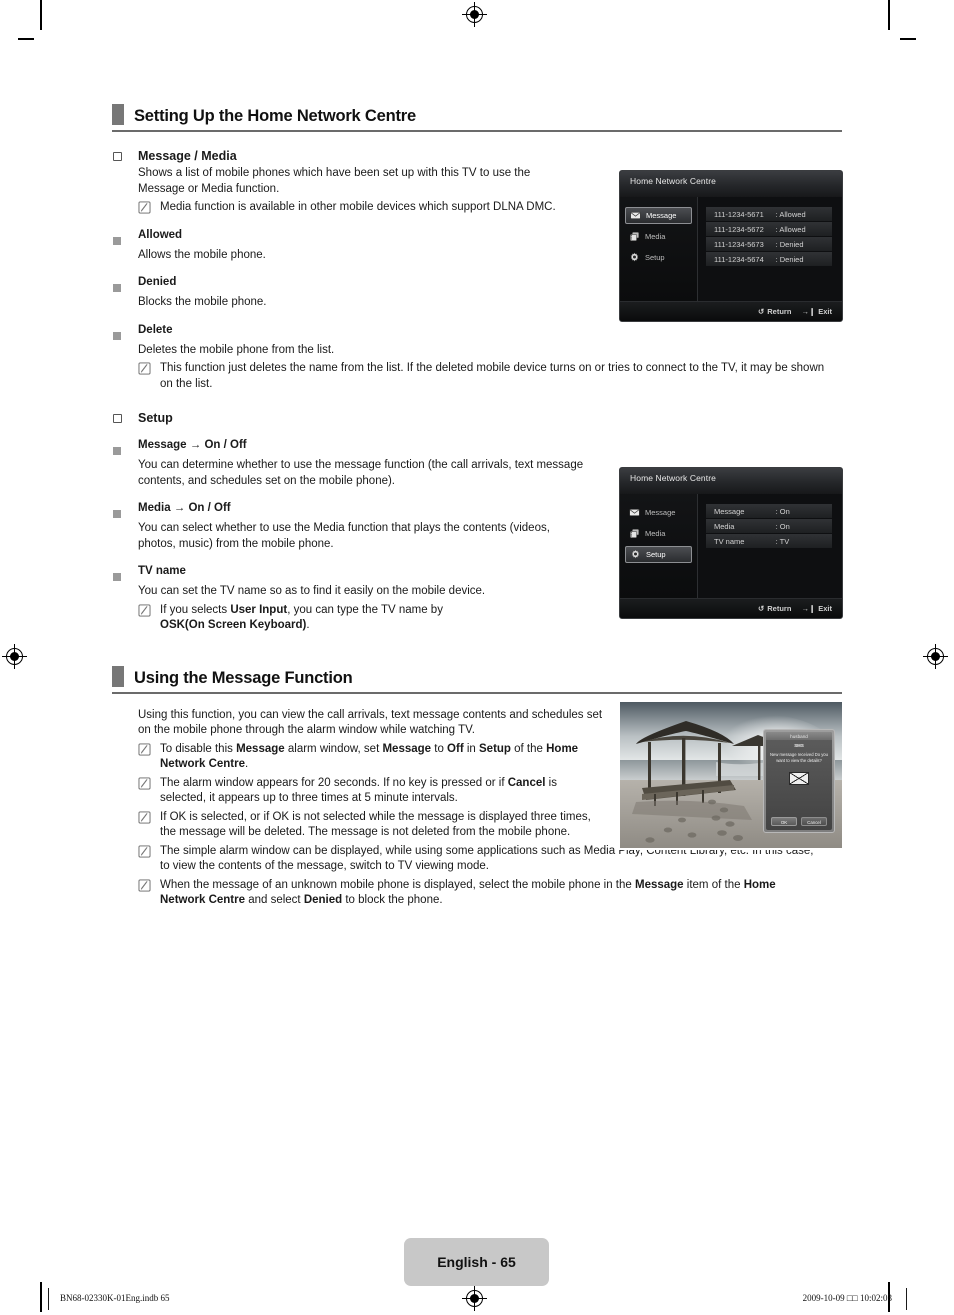  What do you see at coordinates (477, 679) in the screenshot?
I see `section-header-using-message: Using the Message Function` at bounding box center [477, 679].